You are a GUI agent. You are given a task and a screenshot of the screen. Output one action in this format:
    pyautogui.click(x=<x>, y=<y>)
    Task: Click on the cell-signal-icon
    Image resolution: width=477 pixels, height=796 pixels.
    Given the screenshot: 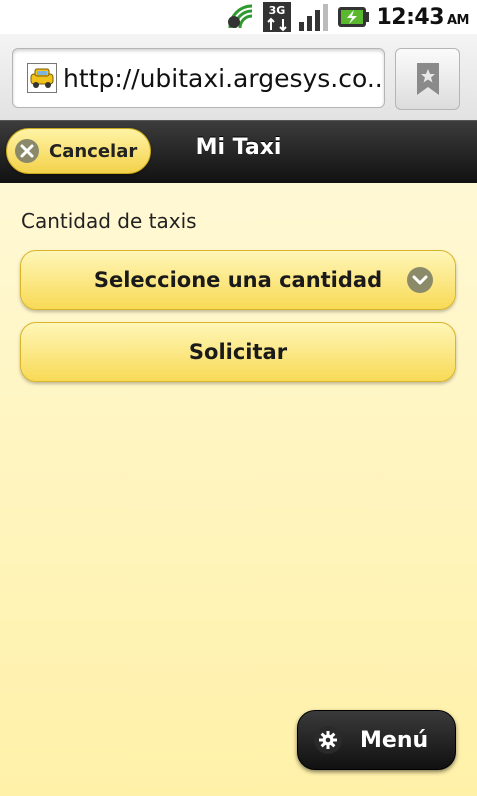 What is the action you would take?
    pyautogui.click(x=314, y=17)
    